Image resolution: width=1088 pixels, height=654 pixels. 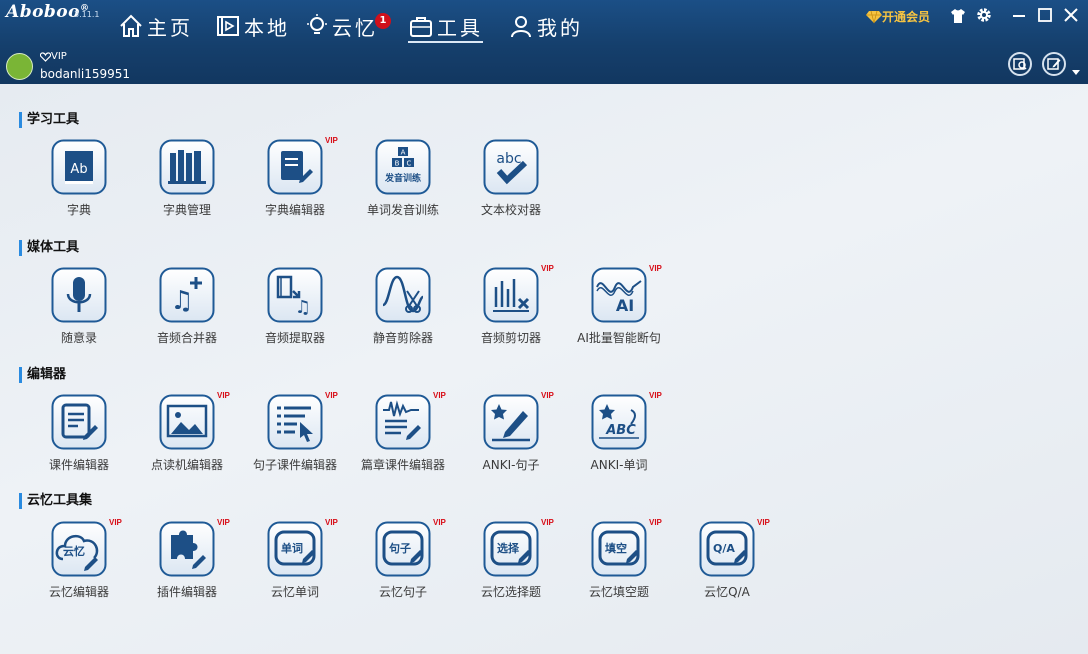 What do you see at coordinates (409, 164) in the screenshot?
I see `svg-text: C` at bounding box center [409, 164].